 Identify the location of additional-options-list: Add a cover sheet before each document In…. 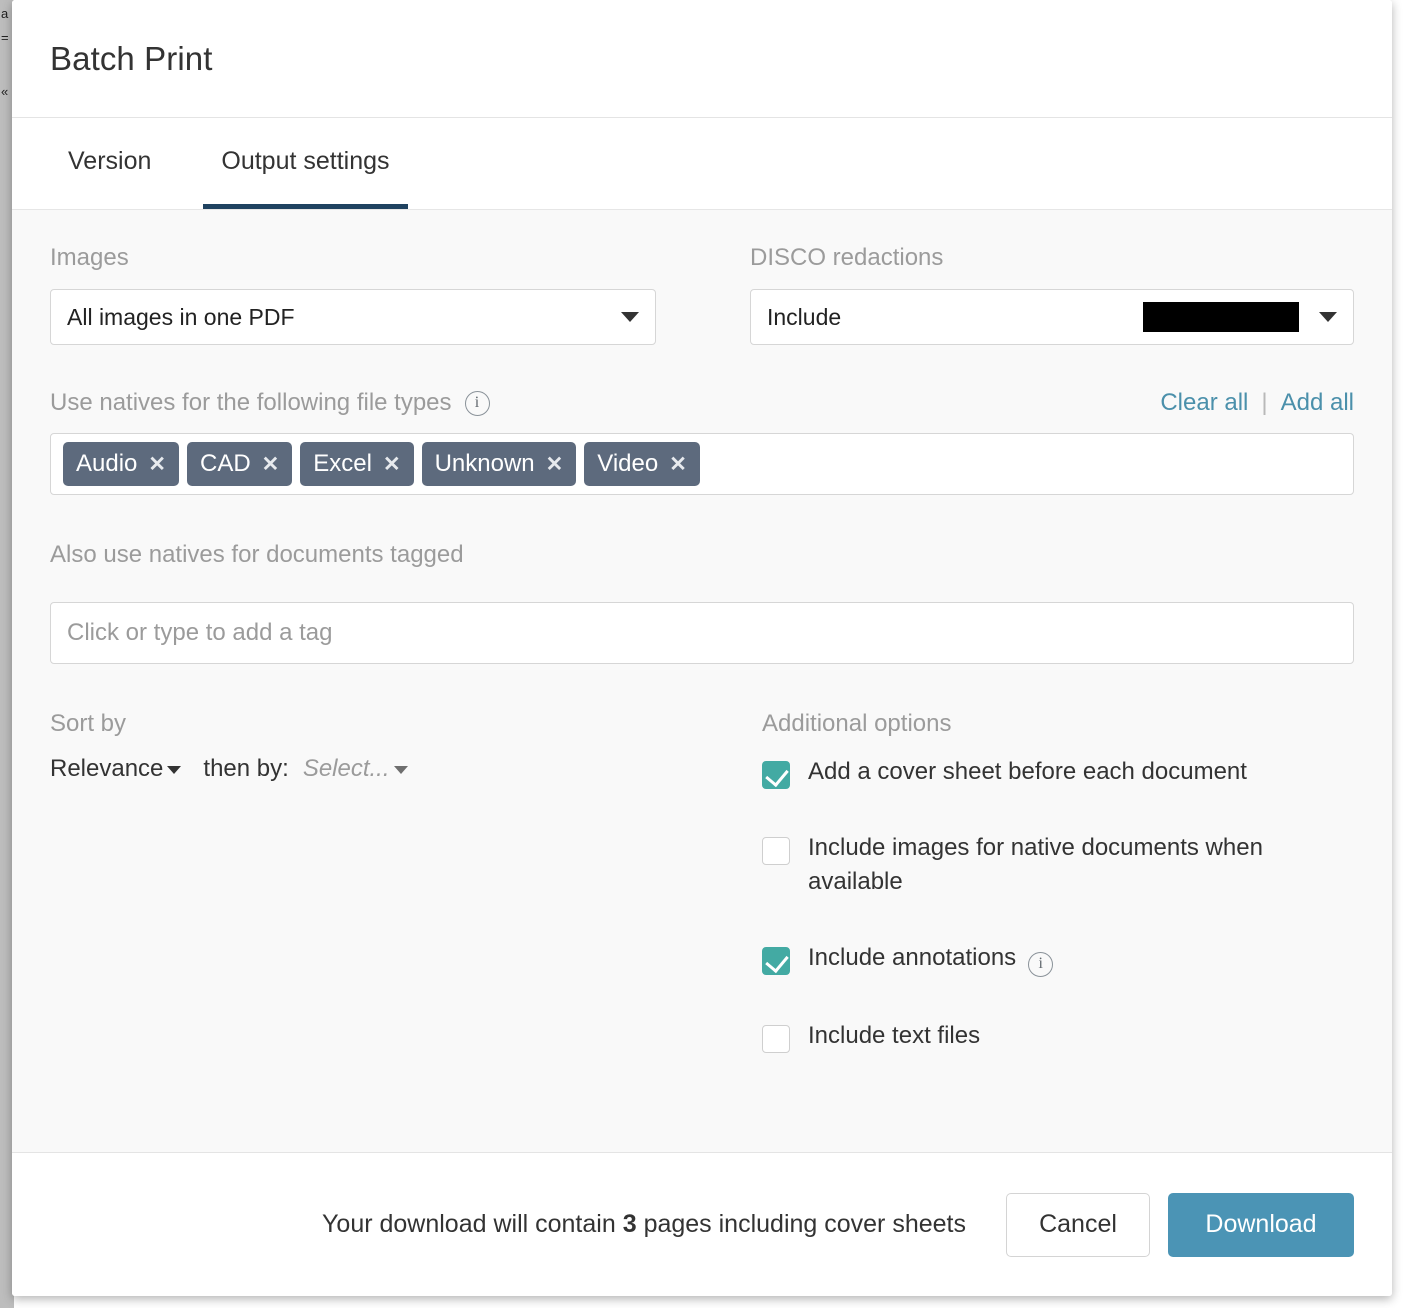
(1058, 904).